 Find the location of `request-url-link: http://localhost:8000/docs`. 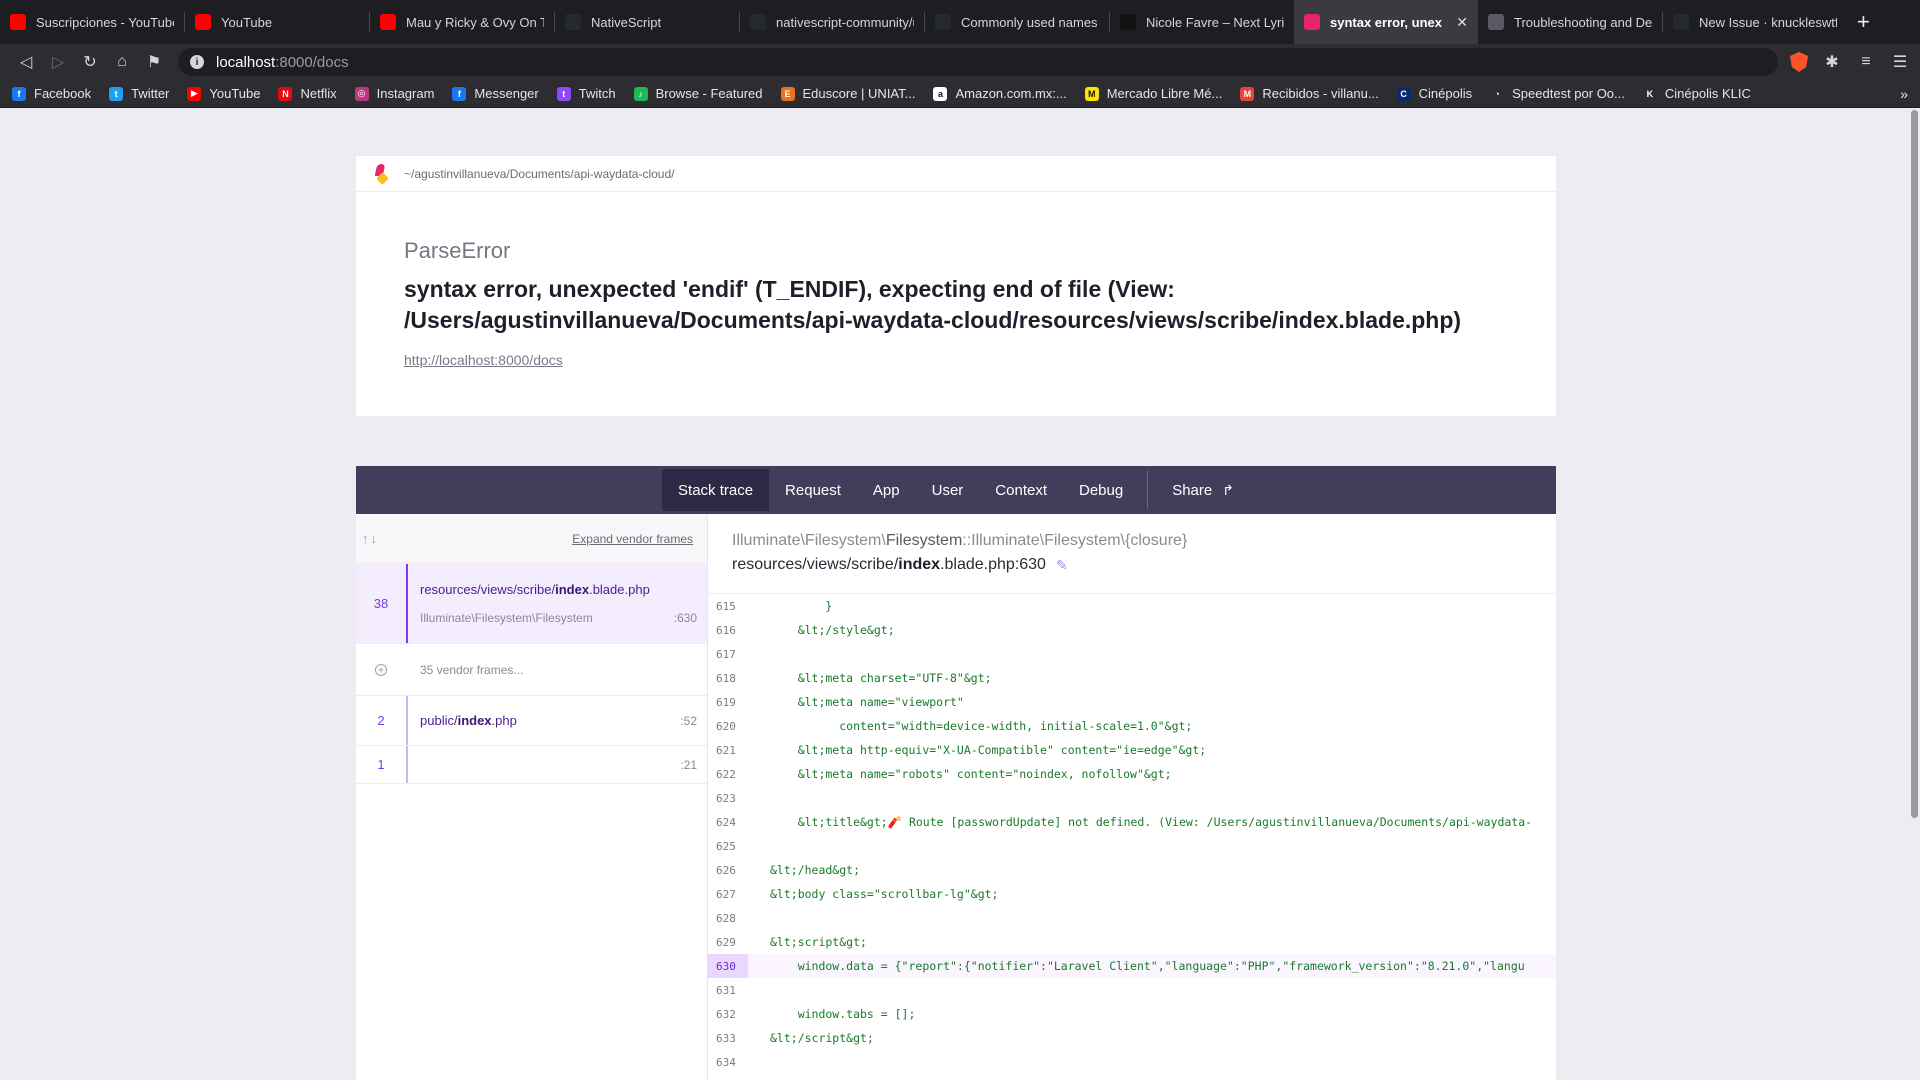

request-url-link: http://localhost:8000/docs is located at coordinates (956, 360).